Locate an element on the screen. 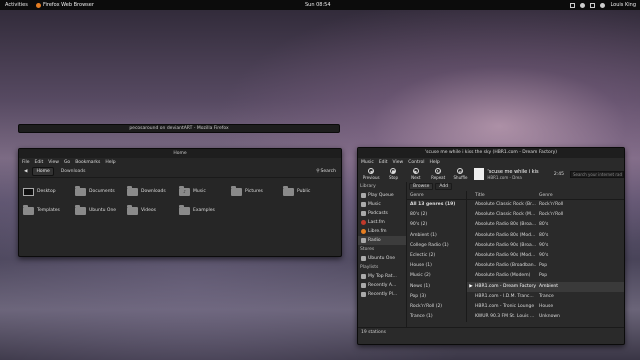  menu-file: File is located at coordinates (26, 162).